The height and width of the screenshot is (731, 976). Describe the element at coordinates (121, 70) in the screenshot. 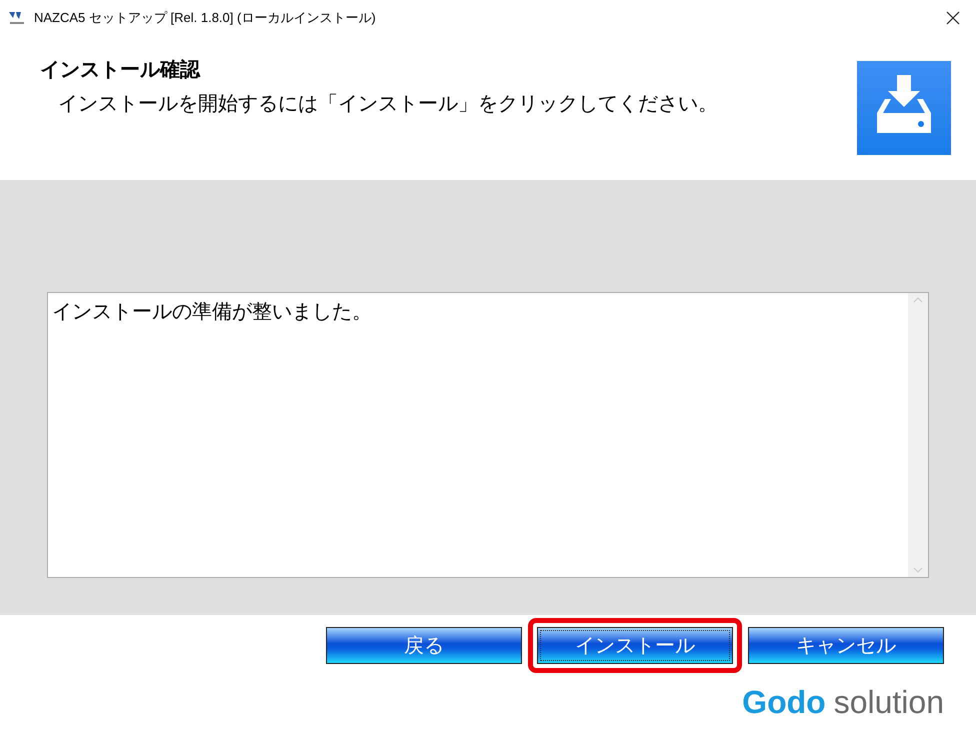

I see `header-title: インストール確認` at that location.